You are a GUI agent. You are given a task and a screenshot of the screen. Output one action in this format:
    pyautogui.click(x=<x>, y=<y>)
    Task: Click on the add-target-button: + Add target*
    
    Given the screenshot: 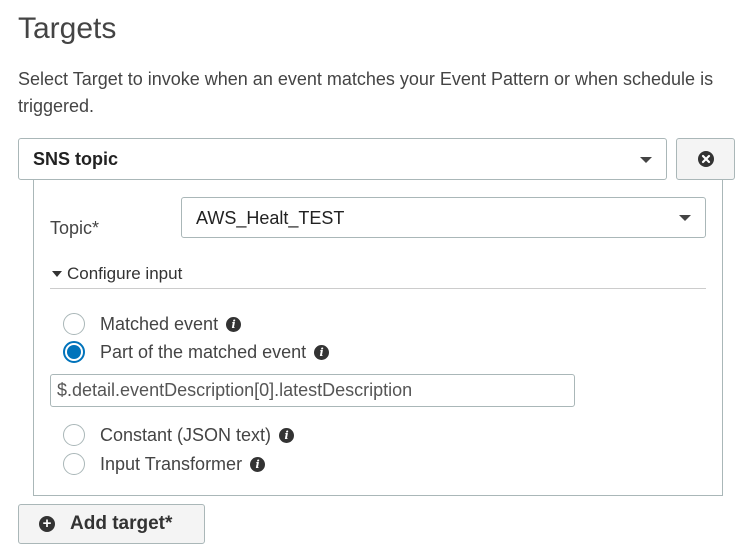 What is the action you would take?
    pyautogui.click(x=111, y=524)
    